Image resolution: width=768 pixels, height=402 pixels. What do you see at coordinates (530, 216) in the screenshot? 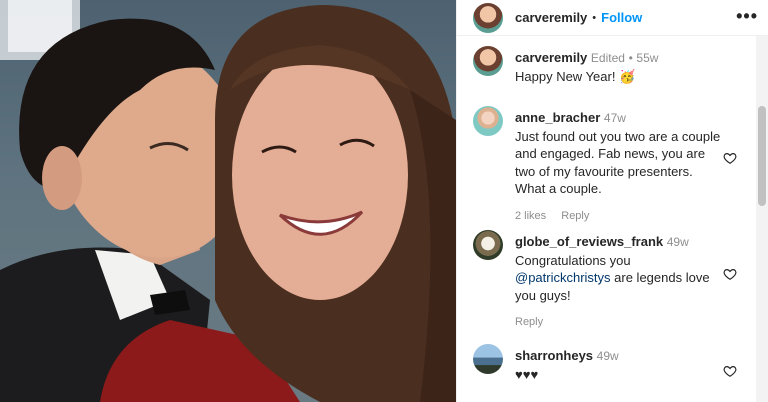
I see `likes-count: 2 likes` at bounding box center [530, 216].